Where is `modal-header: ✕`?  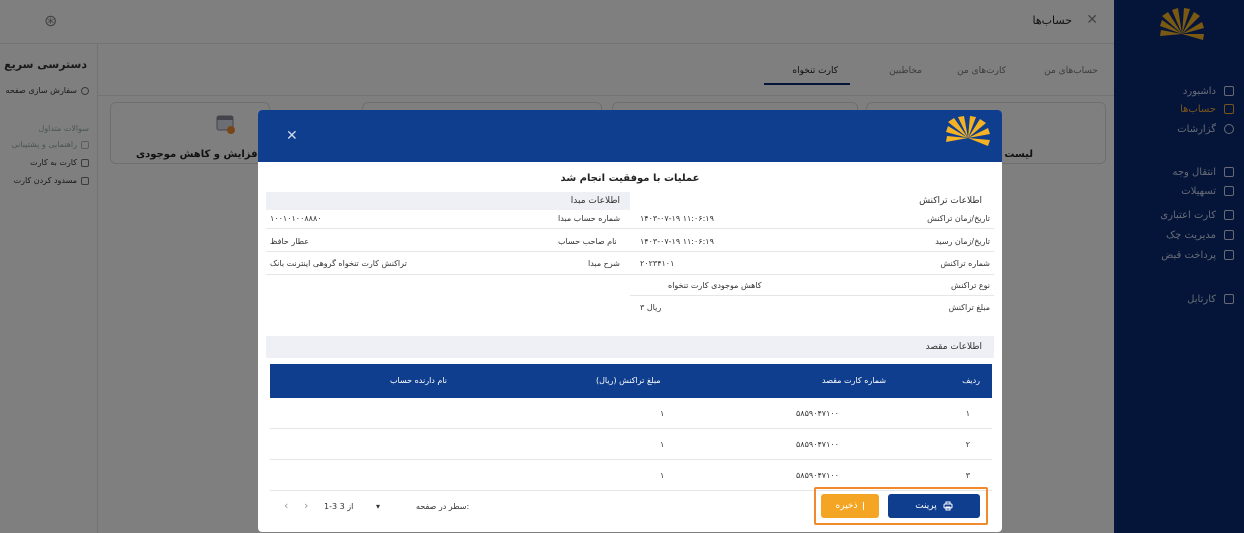 modal-header: ✕ is located at coordinates (630, 136).